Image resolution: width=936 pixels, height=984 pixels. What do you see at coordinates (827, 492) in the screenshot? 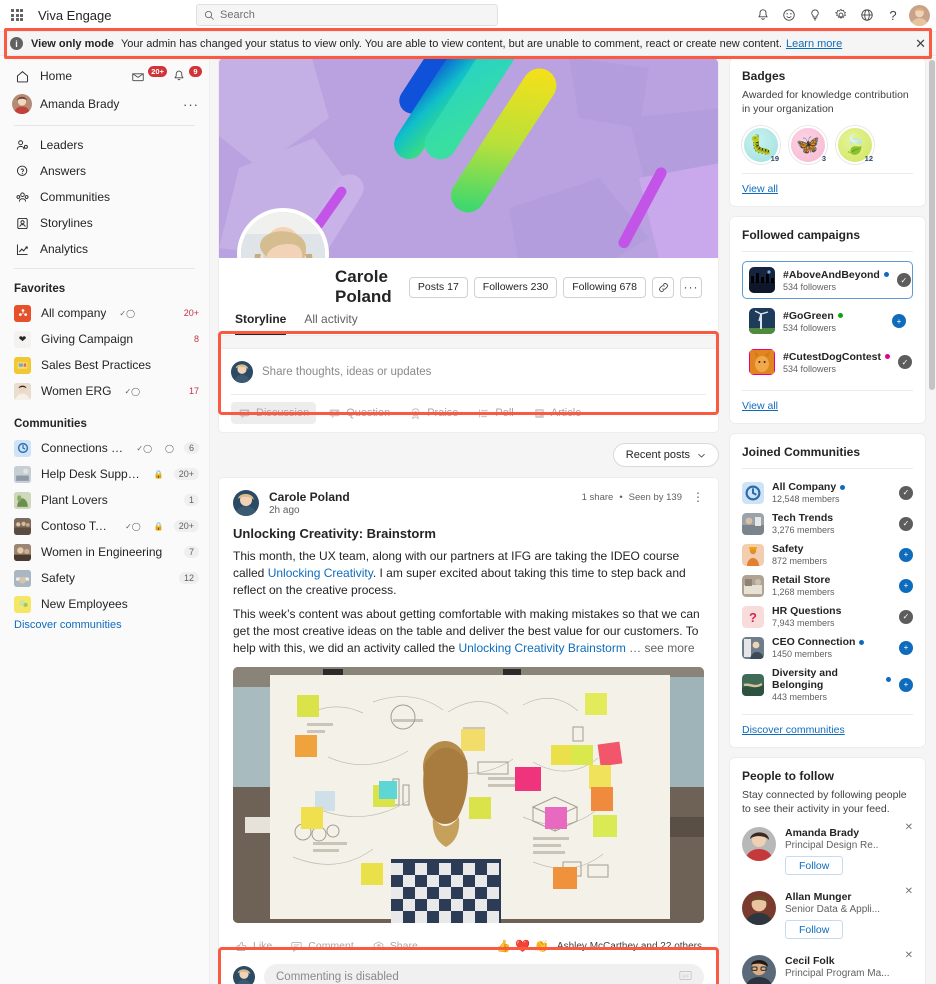
I see `joined-community-row: All Company 12,548 members ✓` at bounding box center [827, 492].